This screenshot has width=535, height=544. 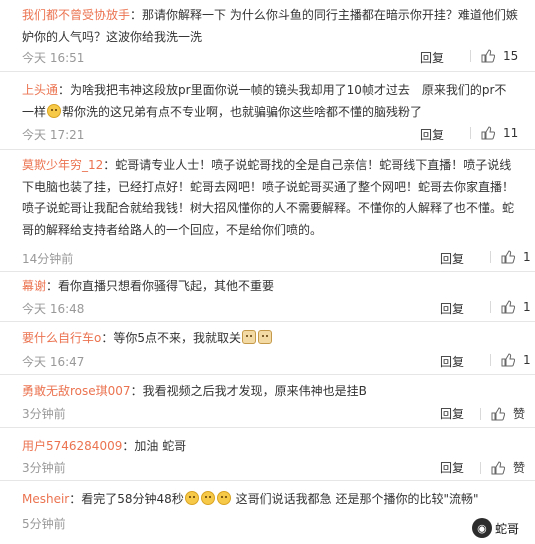 What do you see at coordinates (357, 499) in the screenshot?
I see `comment-text-continued: 这哥们说话我都急 还是那个播你的比较"流畅"` at bounding box center [357, 499].